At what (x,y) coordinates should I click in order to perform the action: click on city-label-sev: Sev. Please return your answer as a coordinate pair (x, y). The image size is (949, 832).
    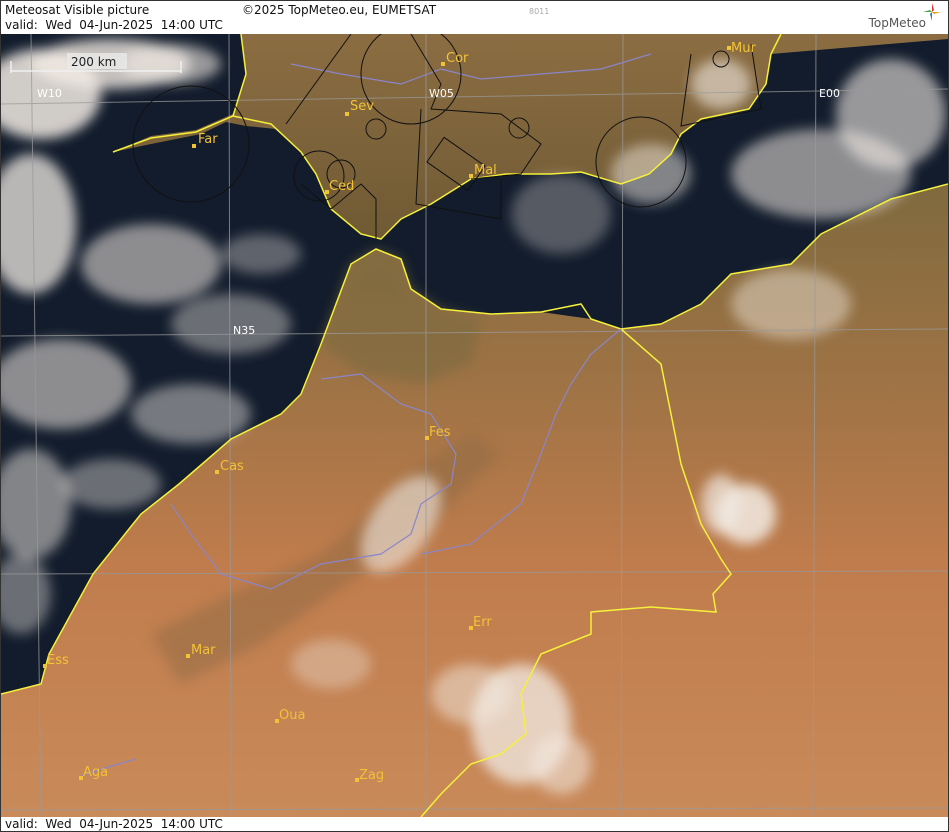
    Looking at the image, I should click on (362, 106).